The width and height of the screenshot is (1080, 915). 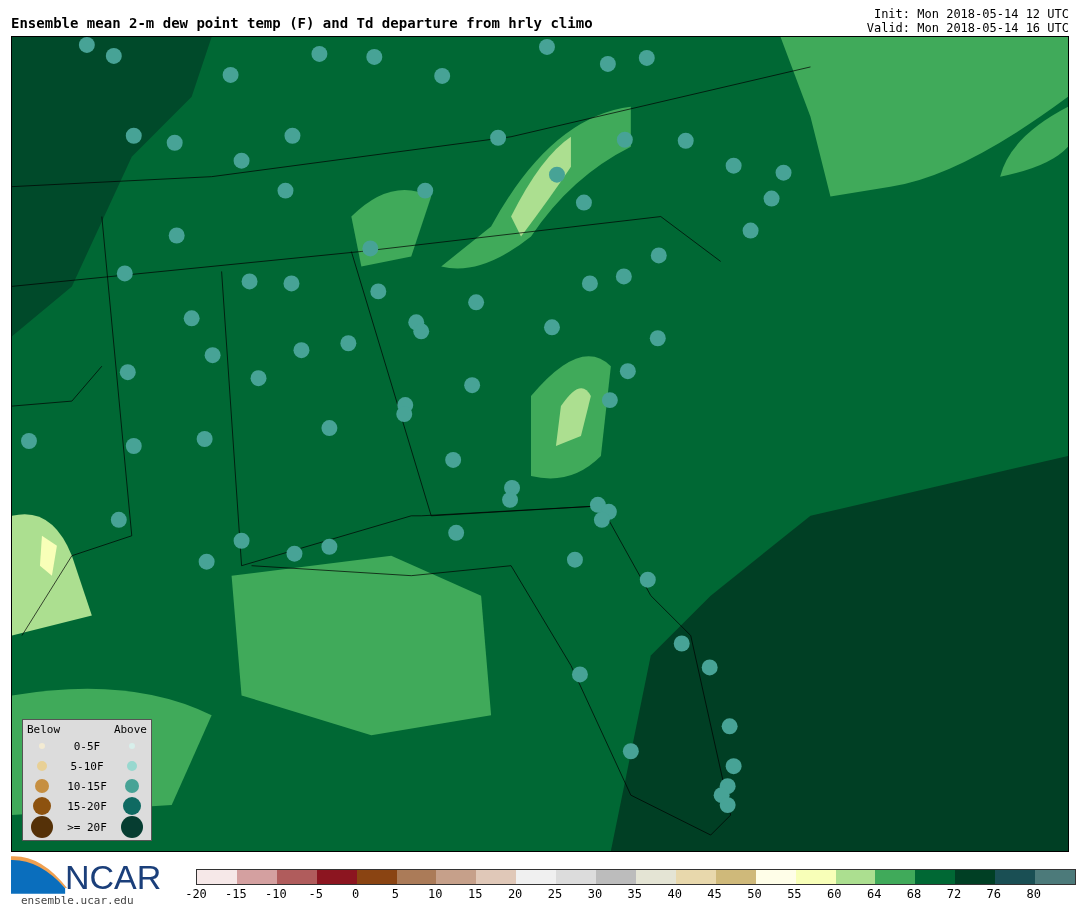 I want to click on tick-label: 55, so click(x=794, y=894).